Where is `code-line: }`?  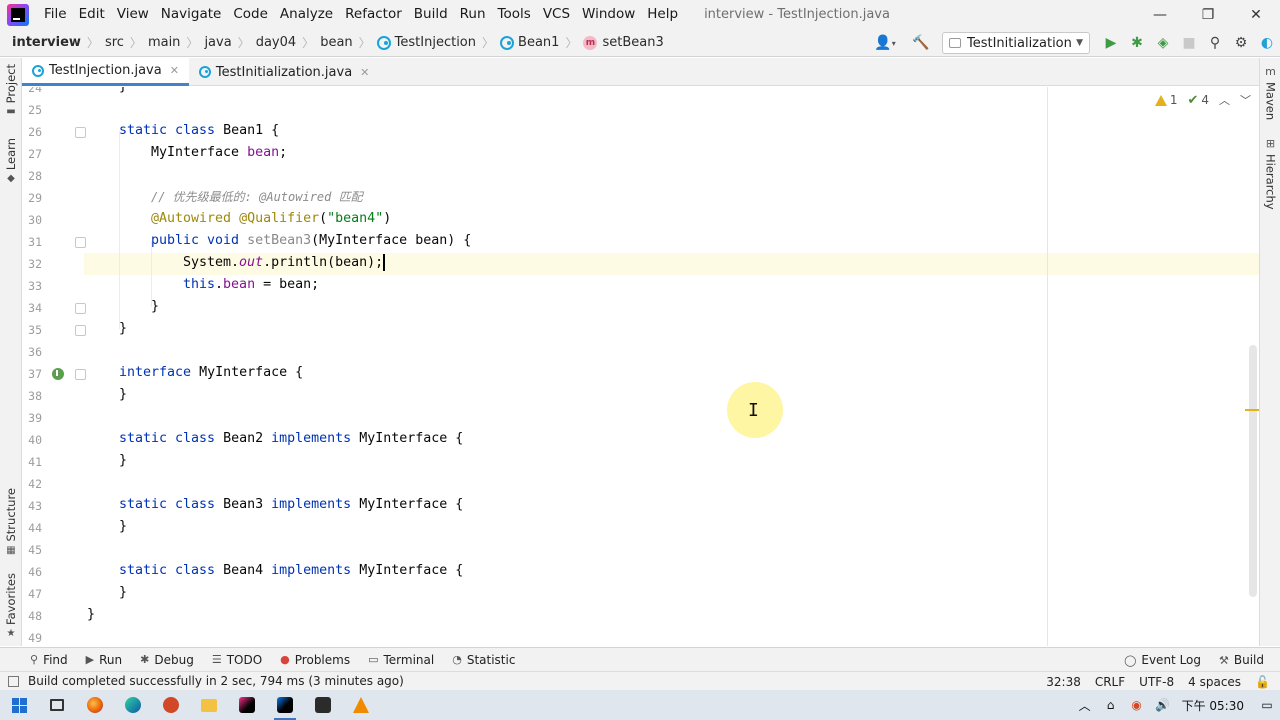 code-line: } is located at coordinates (107, 329).